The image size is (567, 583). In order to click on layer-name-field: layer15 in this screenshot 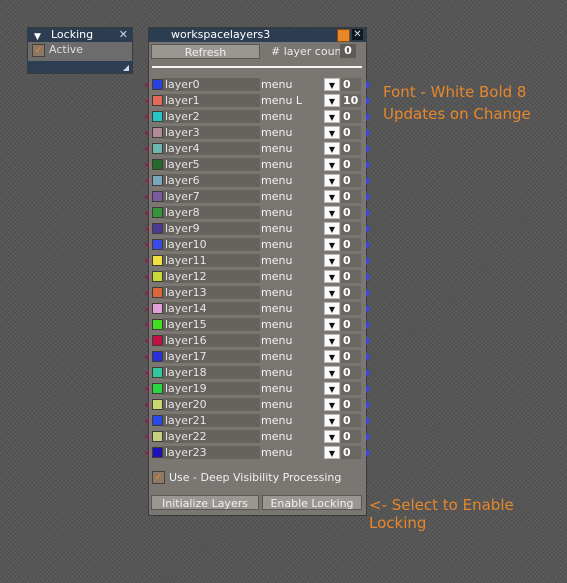, I will do `click(211, 324)`.